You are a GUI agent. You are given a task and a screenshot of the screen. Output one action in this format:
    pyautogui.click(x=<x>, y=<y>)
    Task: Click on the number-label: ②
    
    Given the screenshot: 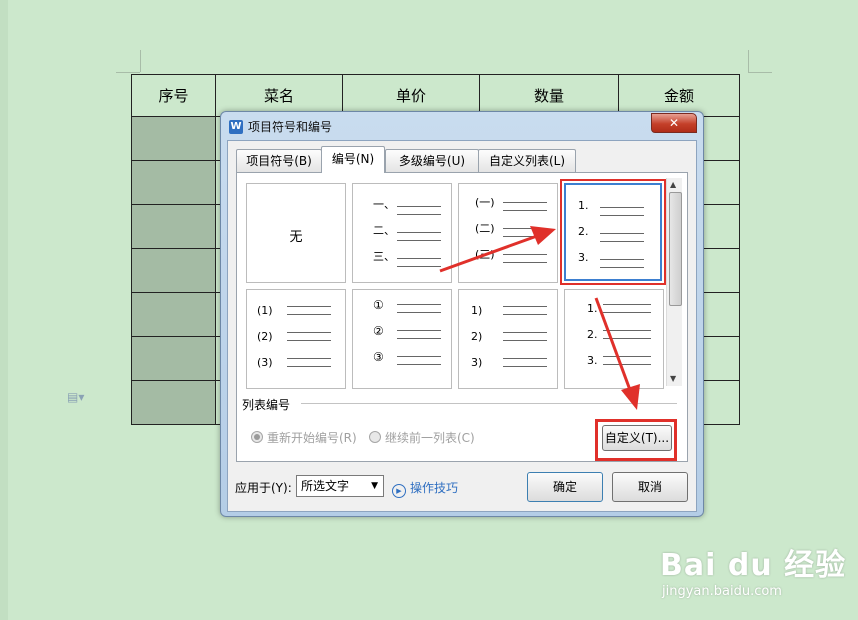 What is the action you would take?
    pyautogui.click(x=378, y=331)
    